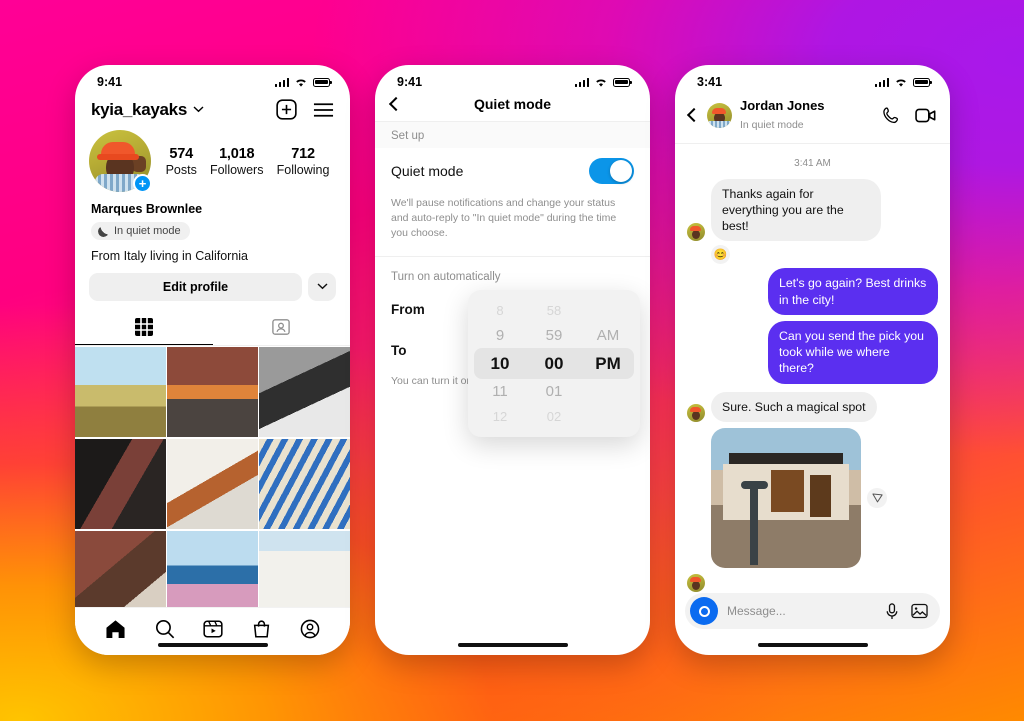  I want to click on picker-item: 59, so click(554, 335).